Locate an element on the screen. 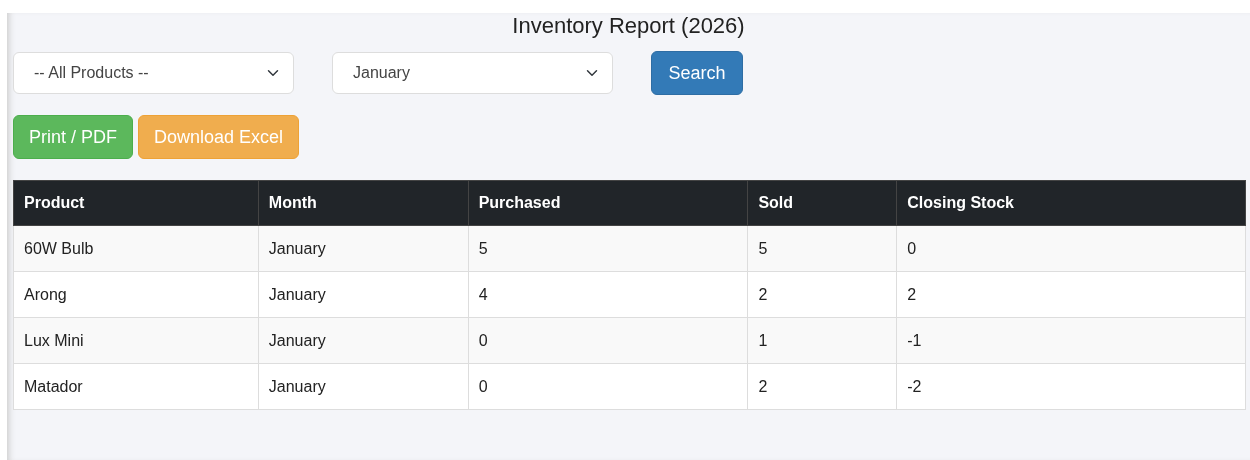 Image resolution: width=1250 pixels, height=460 pixels. table-cell: Arong is located at coordinates (136, 294).